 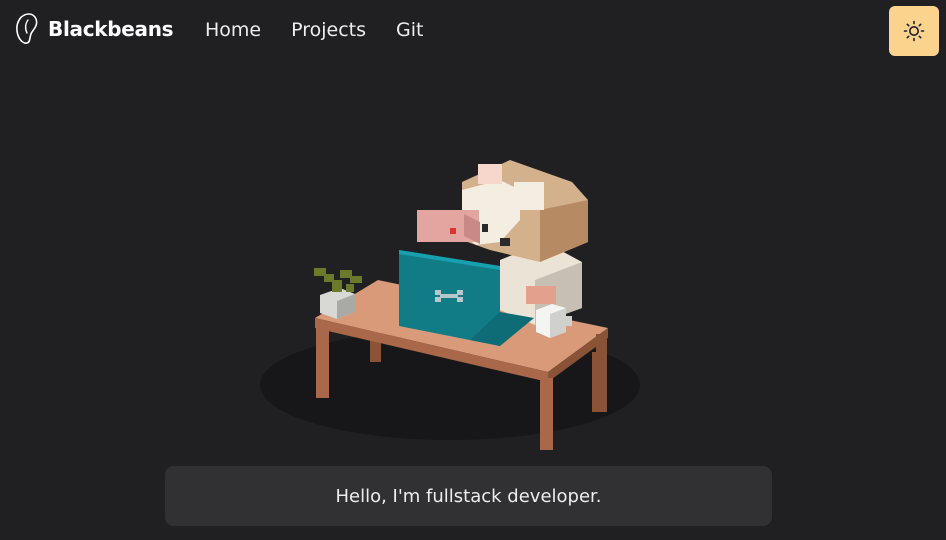 What do you see at coordinates (453, 231) in the screenshot?
I see `dog-headset-light` at bounding box center [453, 231].